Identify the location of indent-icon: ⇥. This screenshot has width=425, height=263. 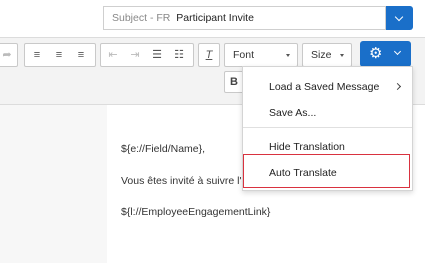
(135, 55).